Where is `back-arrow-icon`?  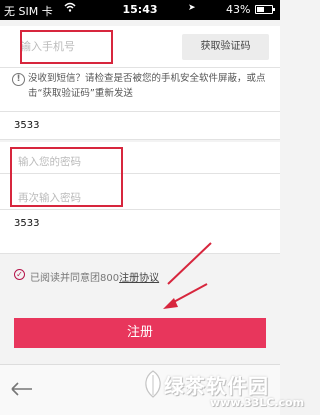 back-arrow-icon is located at coordinates (22, 389).